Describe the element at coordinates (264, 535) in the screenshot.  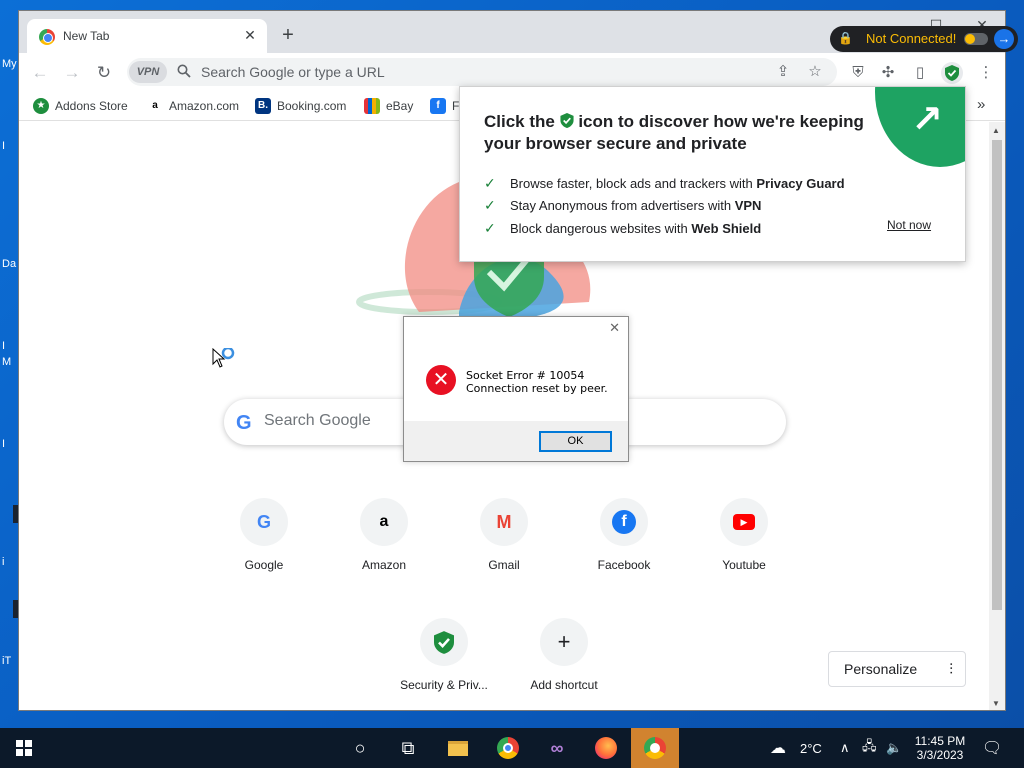
I see `shortcut-google: G Google` at that location.